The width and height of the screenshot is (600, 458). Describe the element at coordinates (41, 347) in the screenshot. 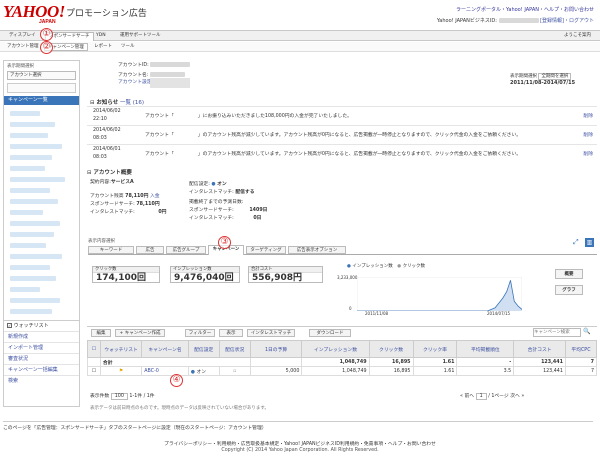

I see `sidebar-item-import: インポート管理` at that location.